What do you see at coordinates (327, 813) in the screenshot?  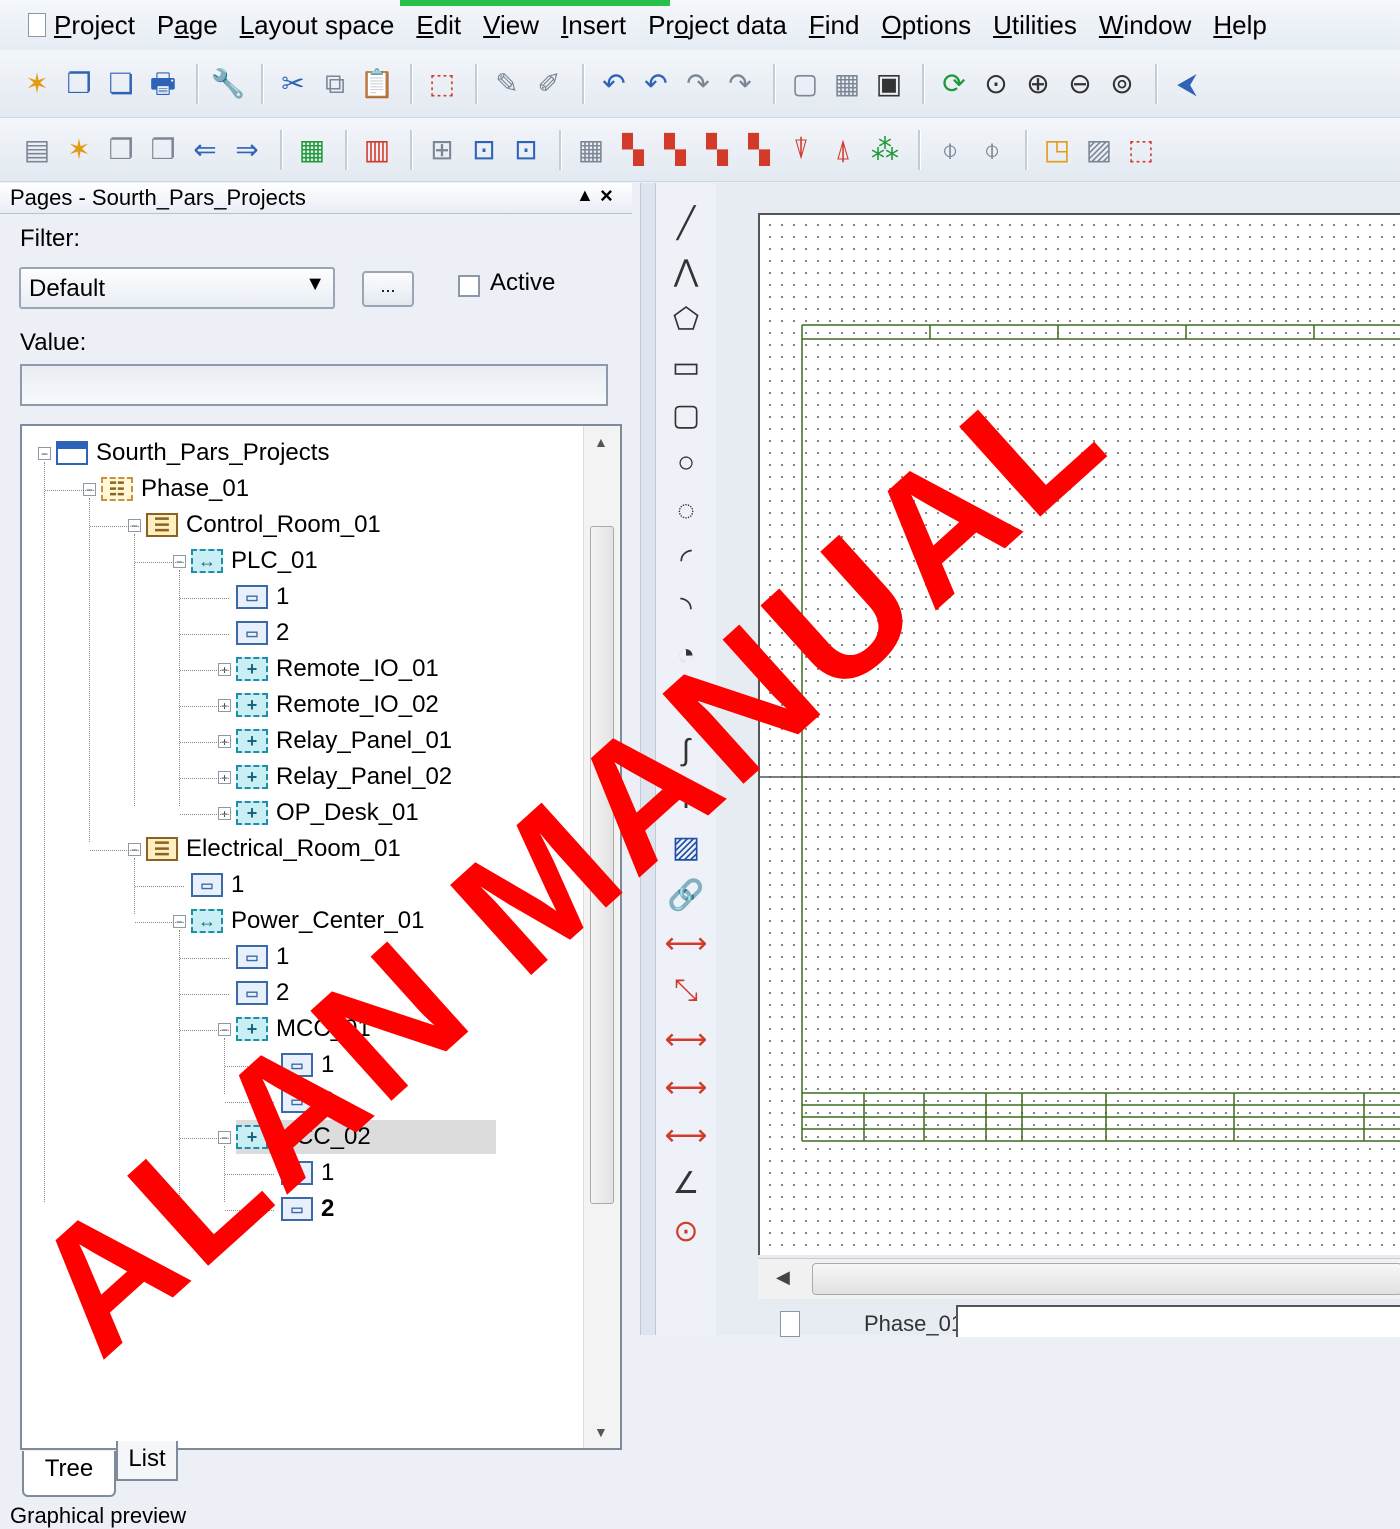 I see `tree-item: + OP_Desk_01` at bounding box center [327, 813].